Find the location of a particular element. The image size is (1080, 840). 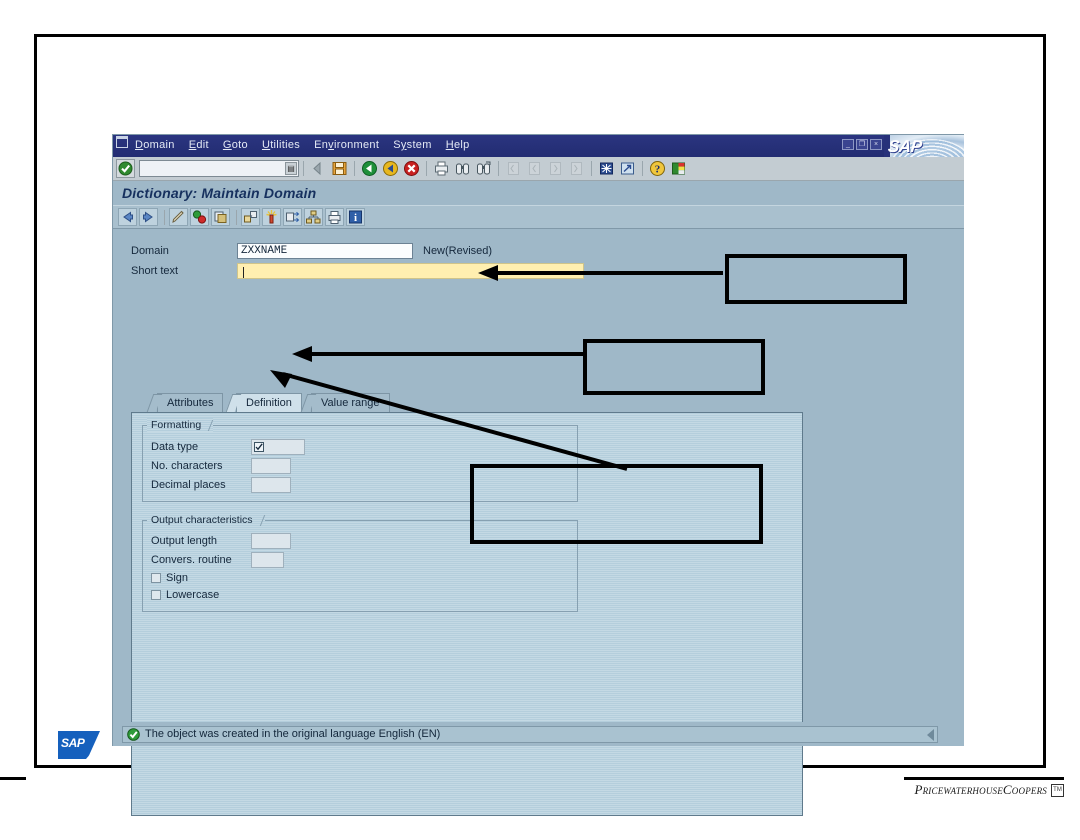

other-object-icon is located at coordinates (220, 217).